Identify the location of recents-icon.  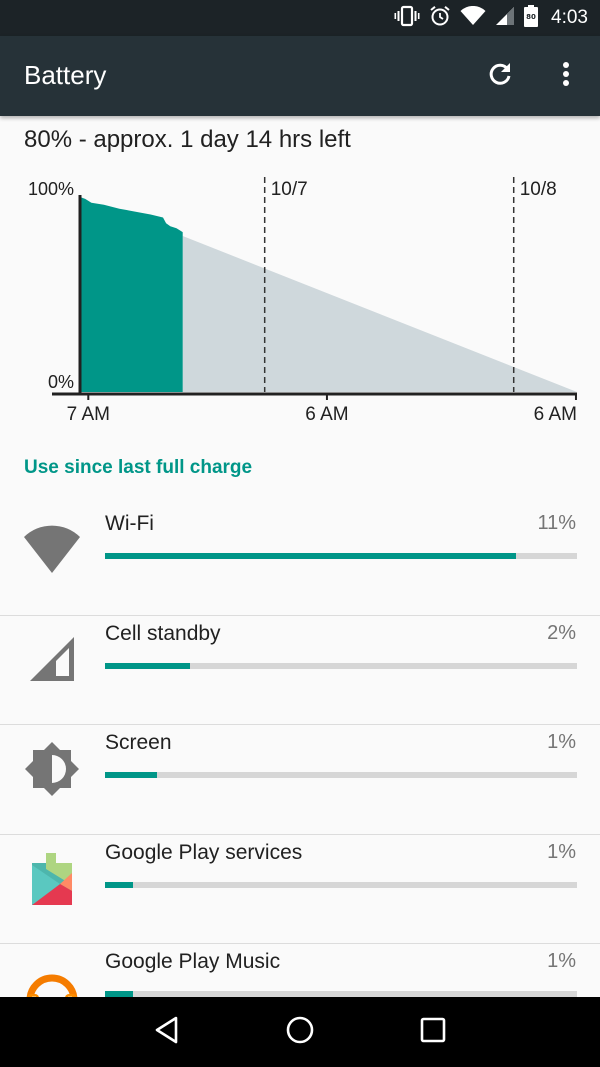
(433, 1032).